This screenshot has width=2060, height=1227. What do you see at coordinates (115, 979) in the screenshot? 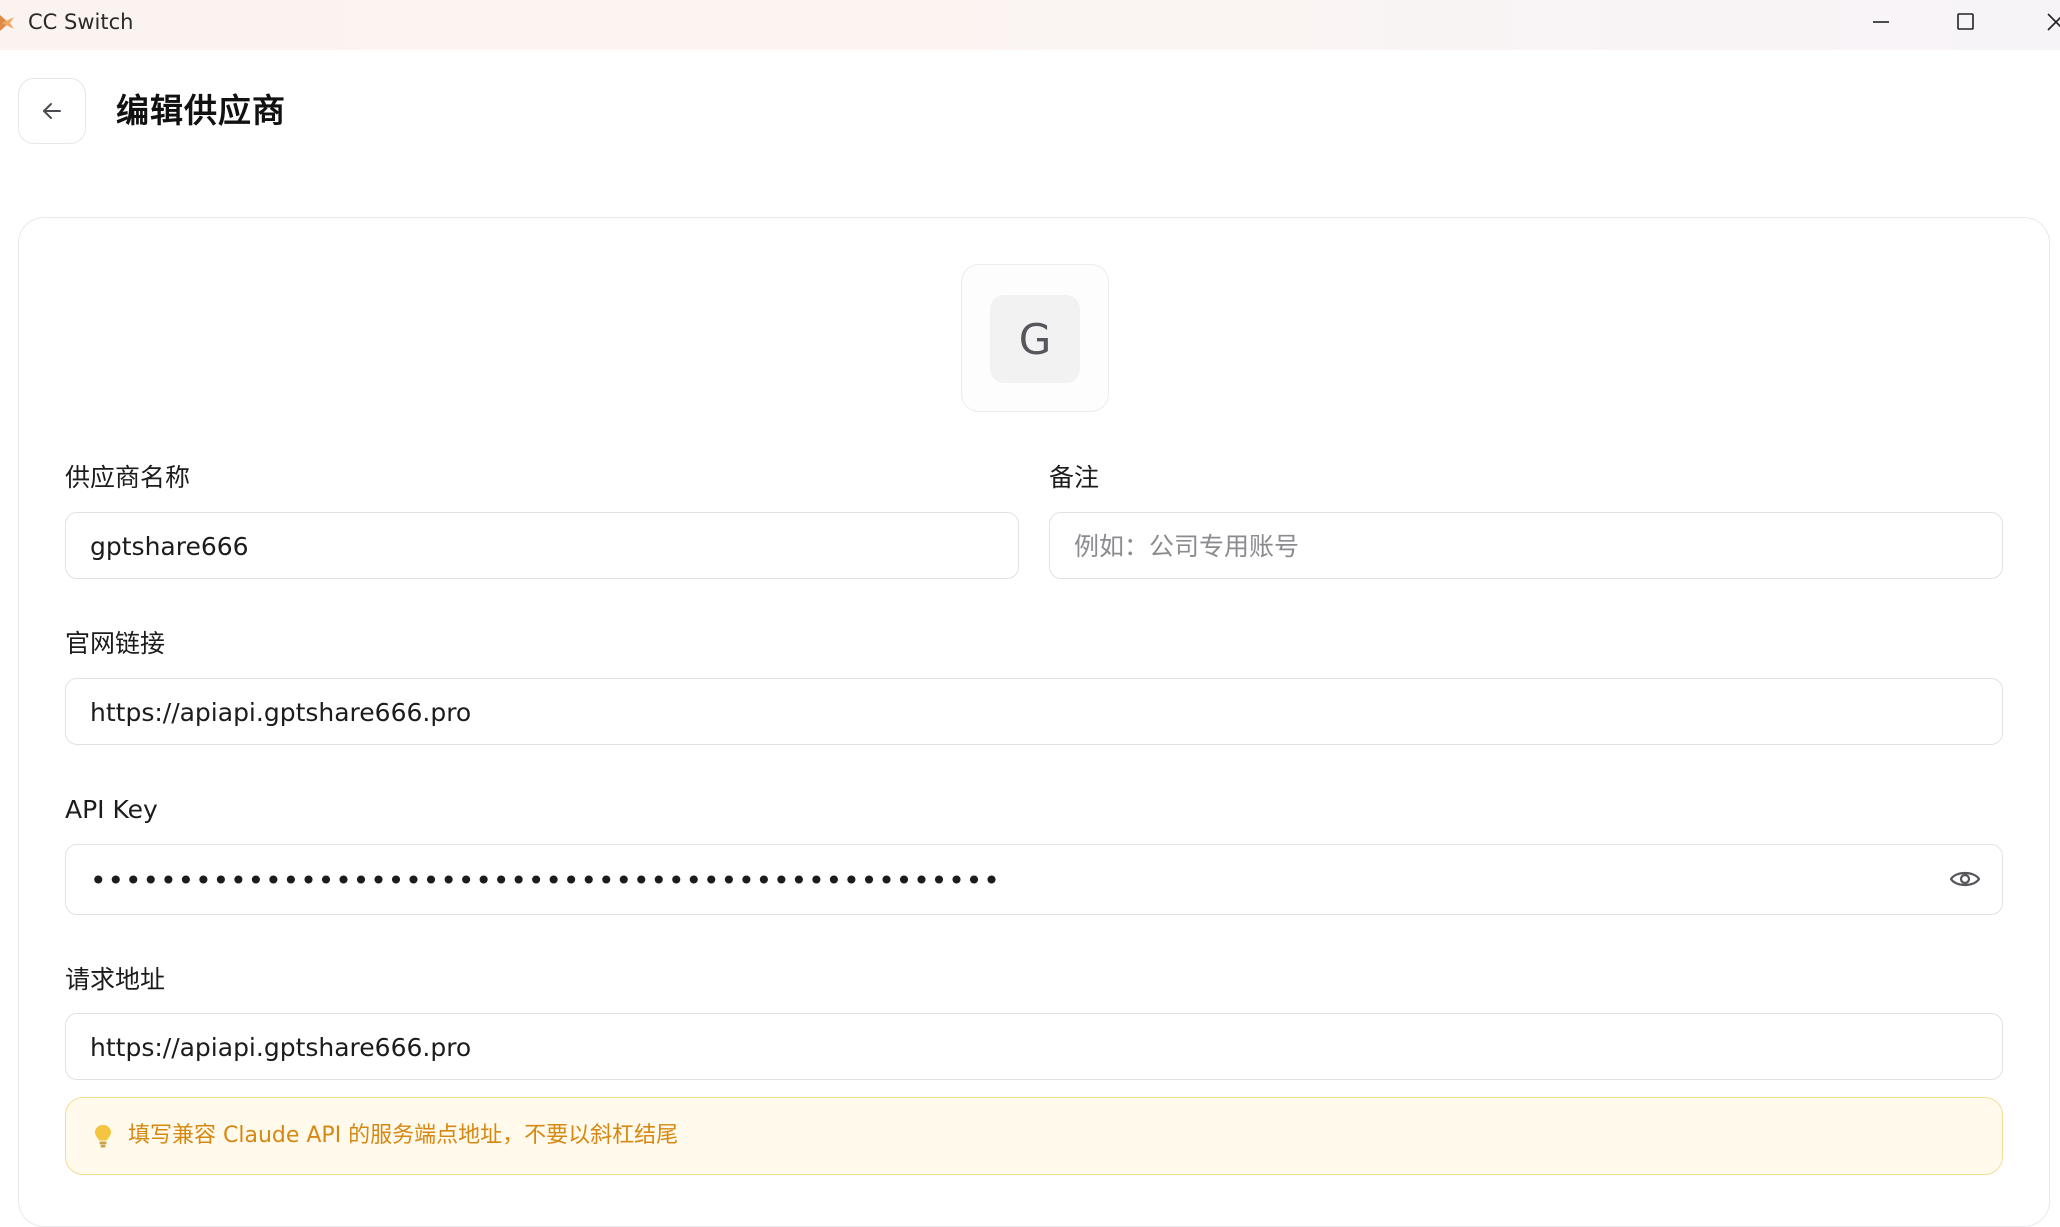
I see `endpoint-label: 请求地址` at bounding box center [115, 979].